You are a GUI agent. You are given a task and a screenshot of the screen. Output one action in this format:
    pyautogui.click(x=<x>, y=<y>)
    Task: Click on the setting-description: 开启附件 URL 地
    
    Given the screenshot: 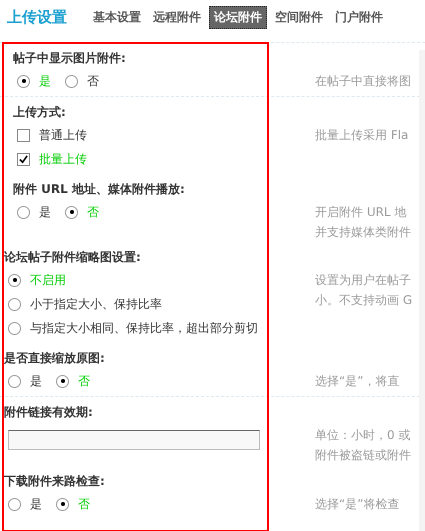 What is the action you would take?
    pyautogui.click(x=361, y=212)
    